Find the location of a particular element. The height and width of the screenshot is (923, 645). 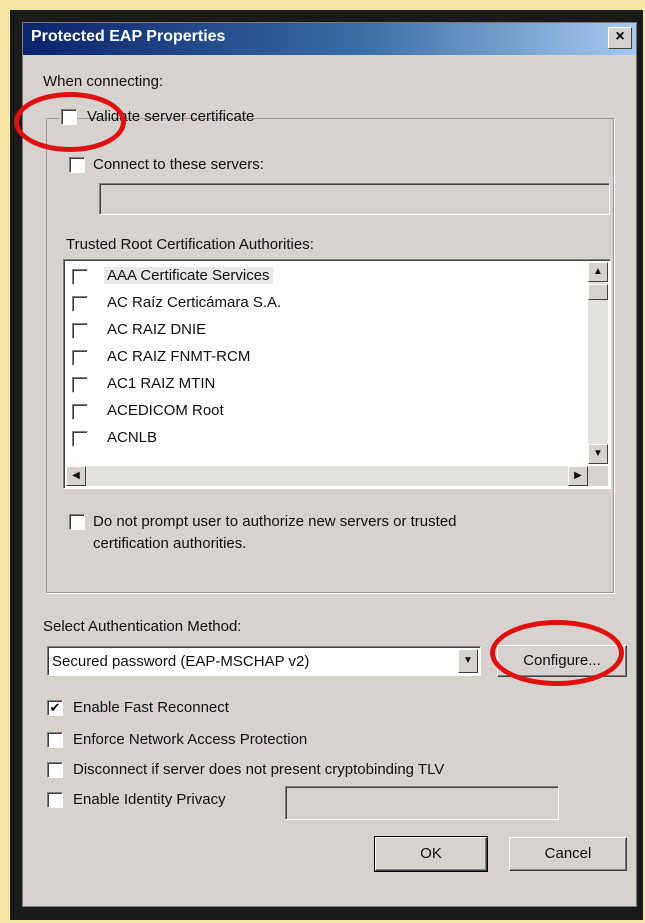

identity-privacy-label: Enable Identity Privacy is located at coordinates (149, 799).